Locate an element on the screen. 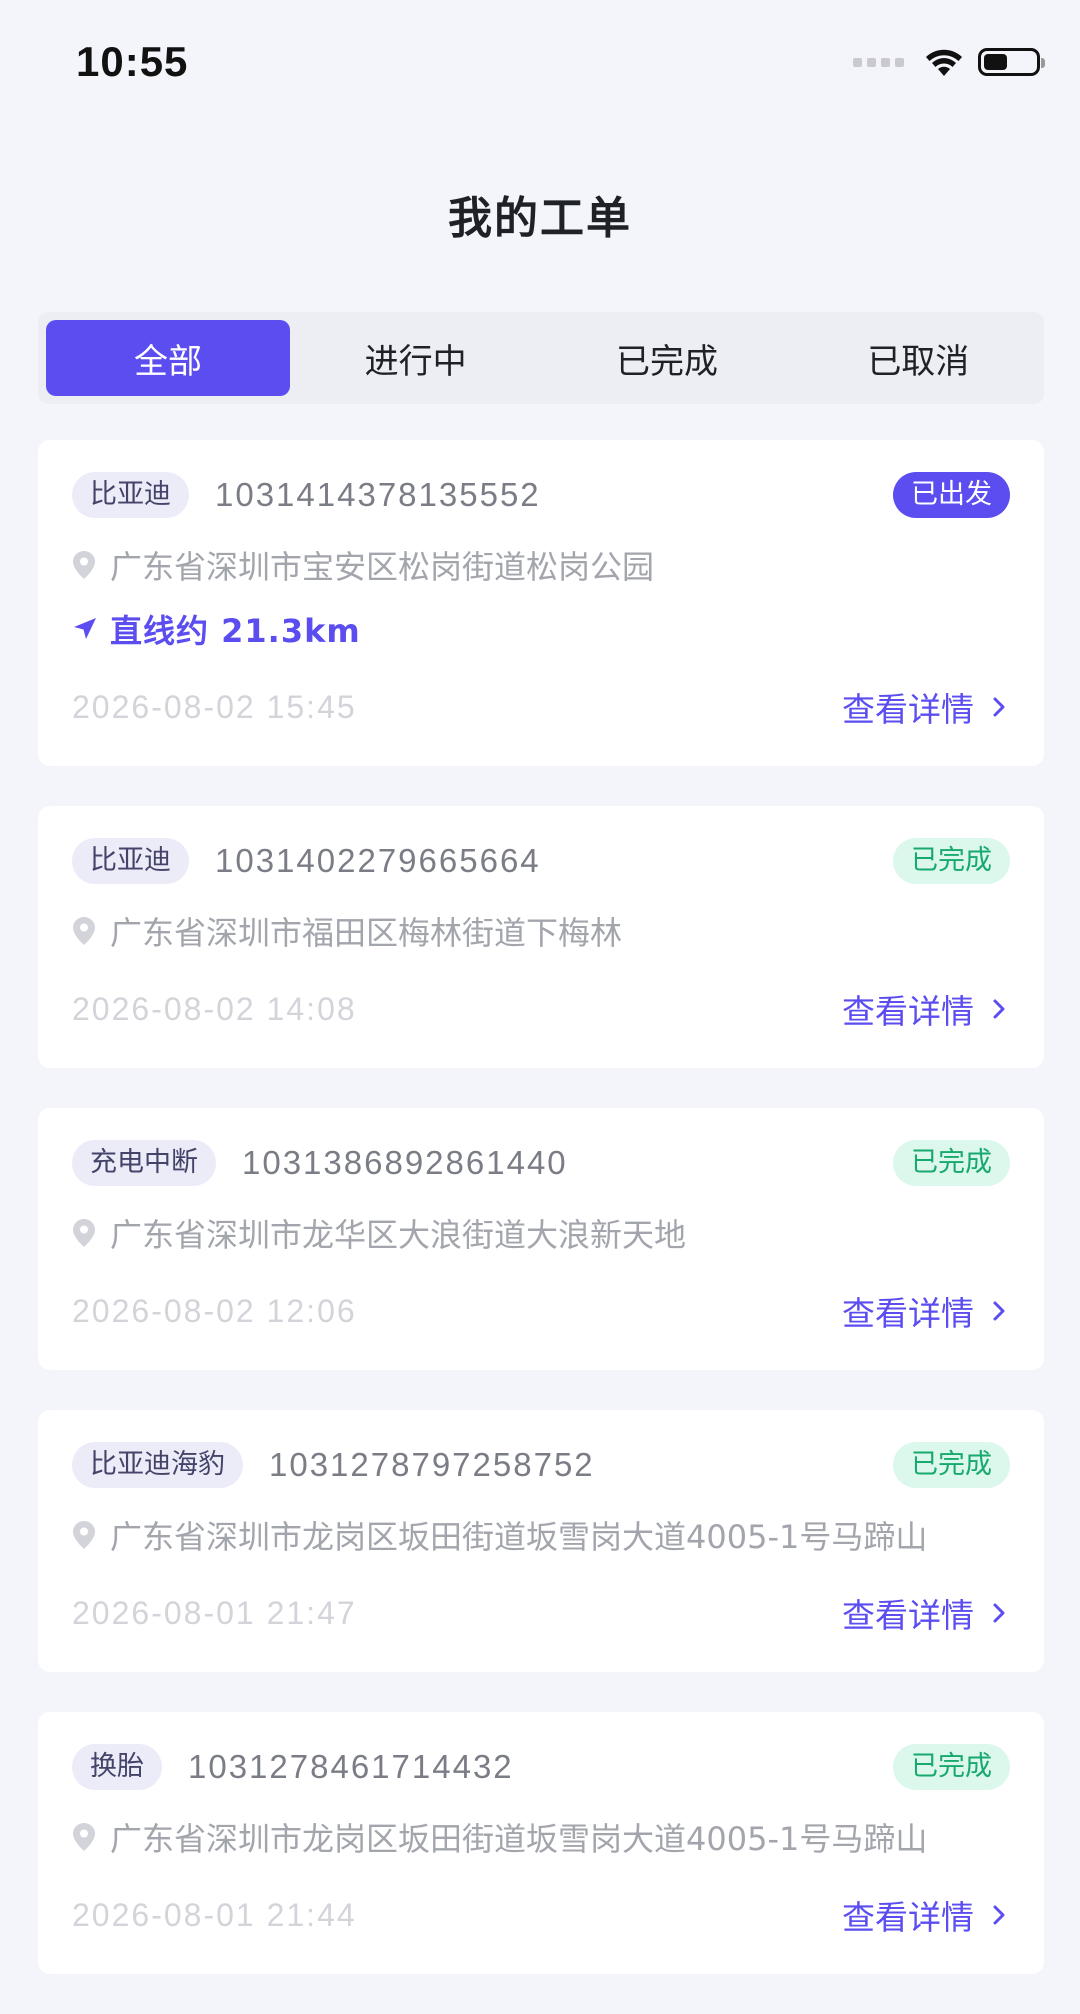 Image resolution: width=1080 pixels, height=2014 pixels. distance-row: 直线约 21.3km is located at coordinates (541, 629).